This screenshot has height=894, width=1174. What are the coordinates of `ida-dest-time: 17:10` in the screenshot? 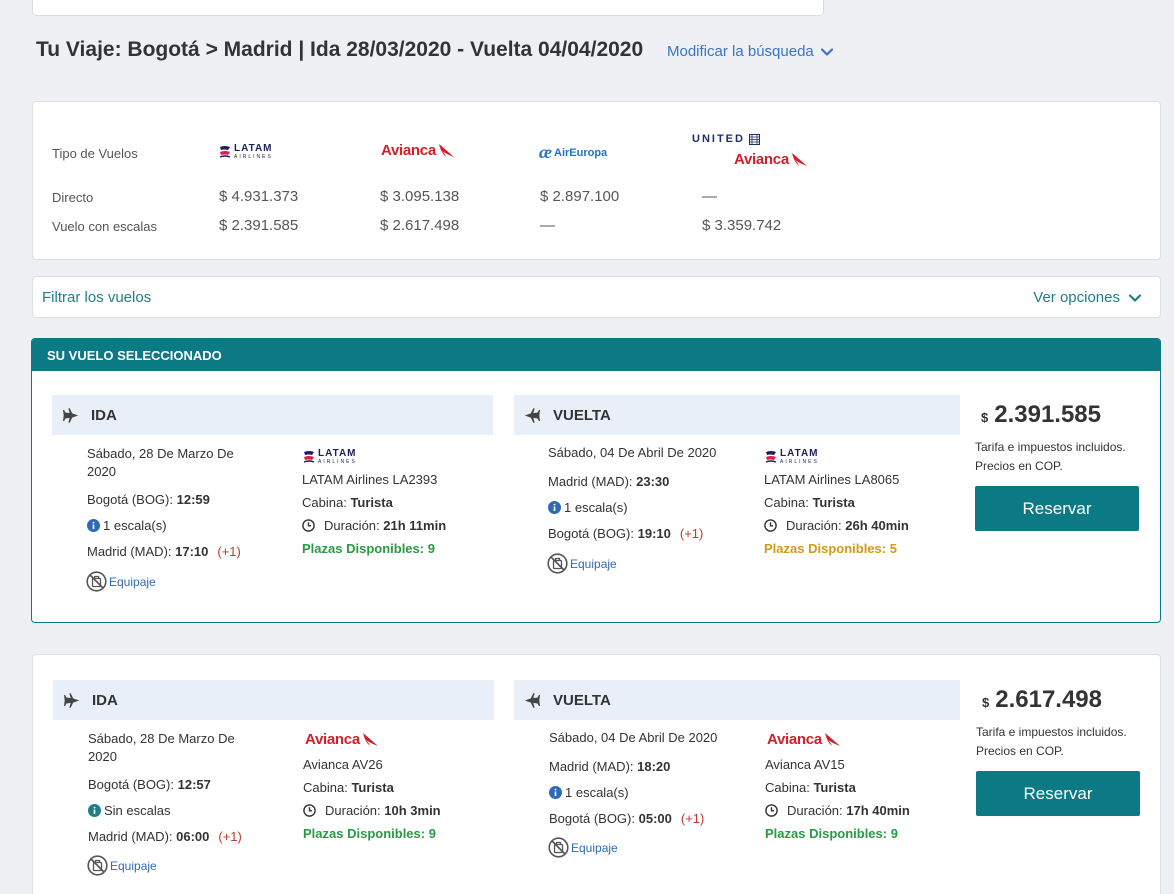 It's located at (192, 551).